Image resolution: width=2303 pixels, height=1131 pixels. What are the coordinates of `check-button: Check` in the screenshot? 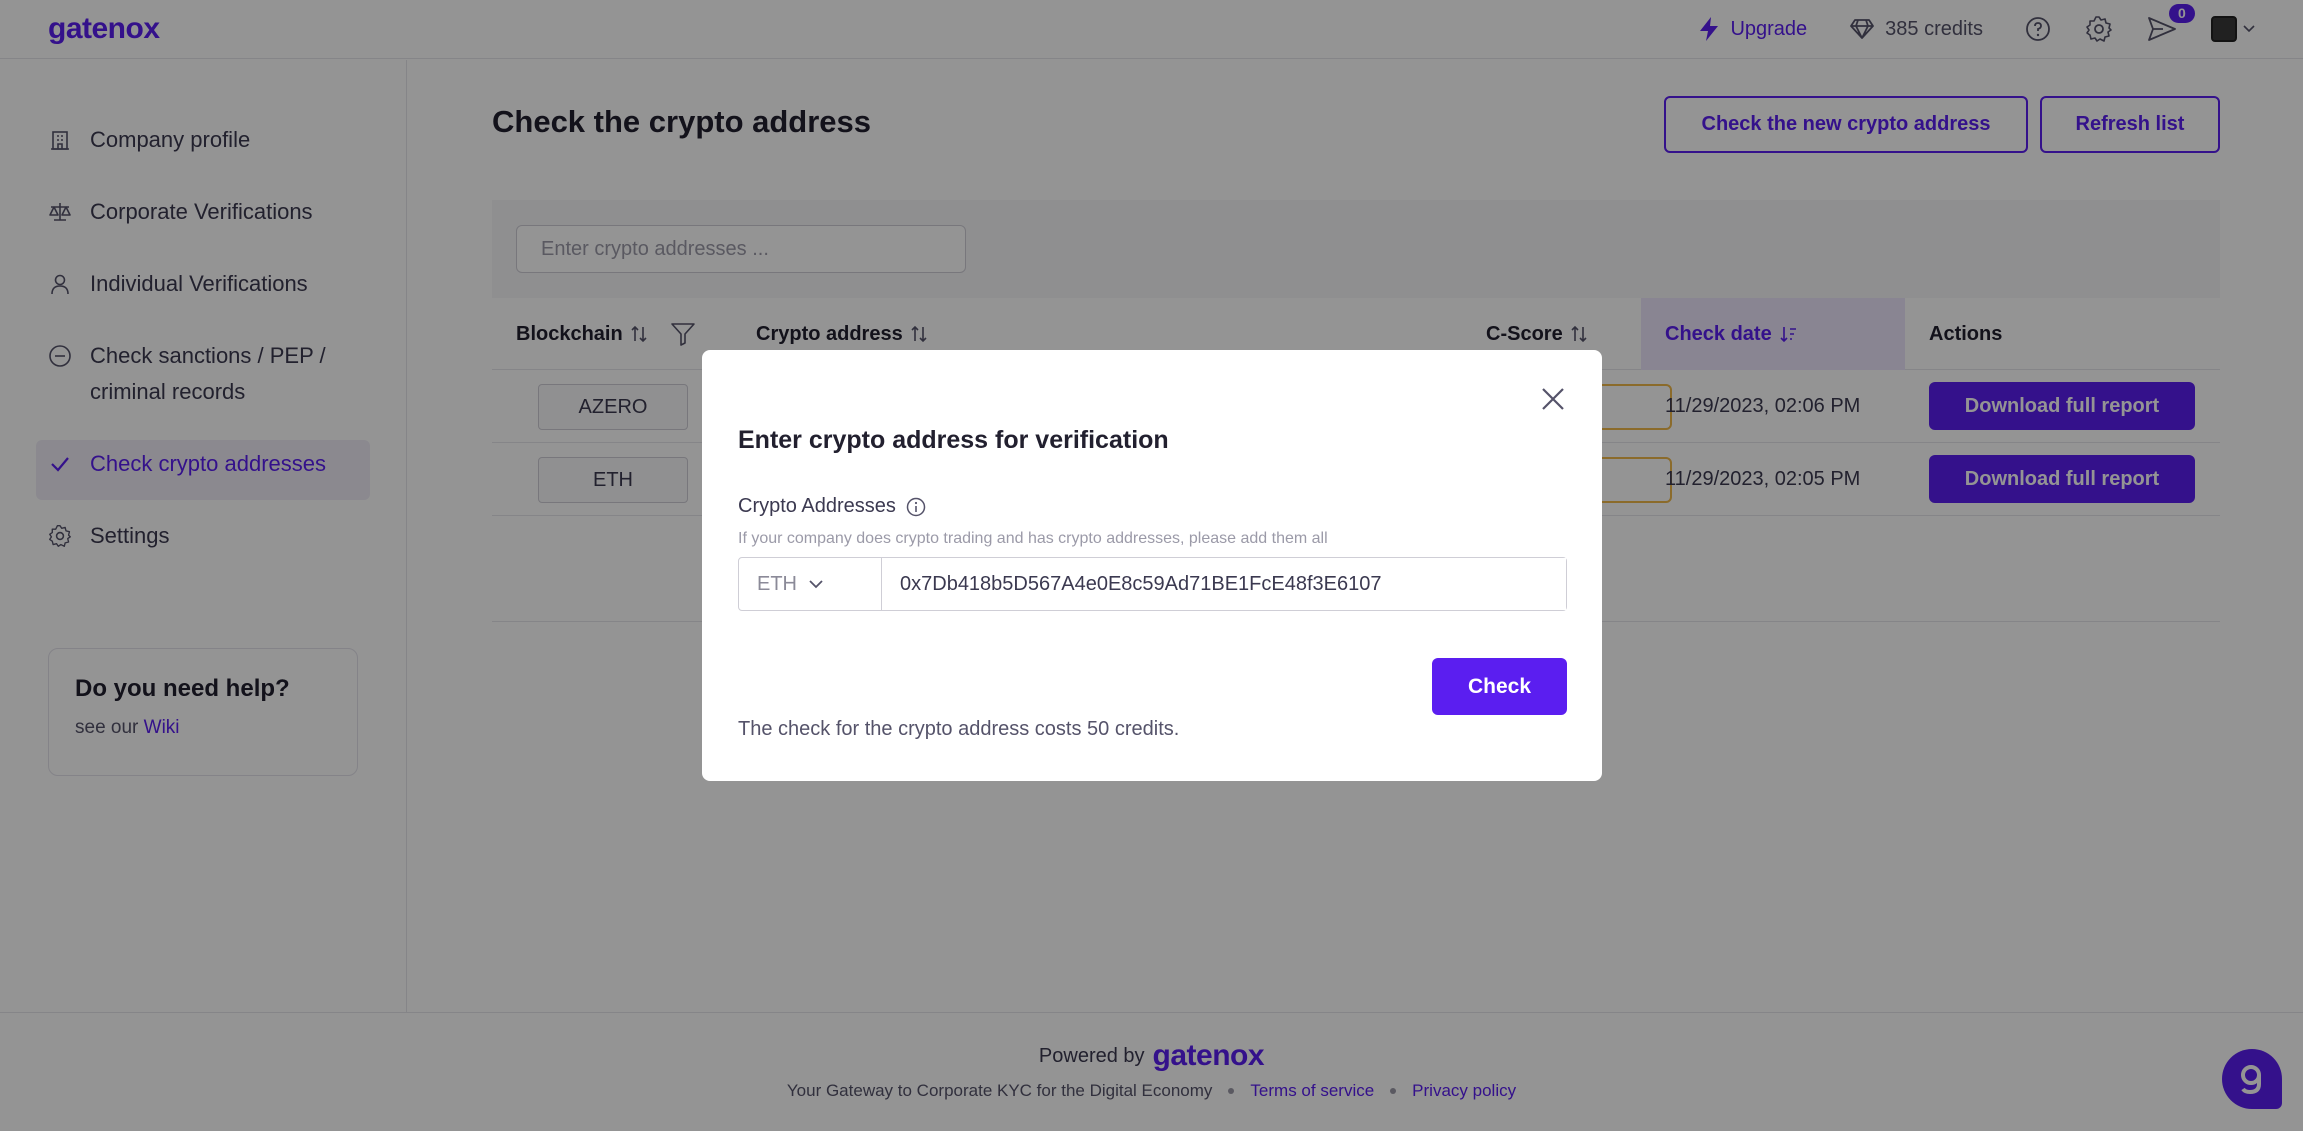 It's located at (1499, 686).